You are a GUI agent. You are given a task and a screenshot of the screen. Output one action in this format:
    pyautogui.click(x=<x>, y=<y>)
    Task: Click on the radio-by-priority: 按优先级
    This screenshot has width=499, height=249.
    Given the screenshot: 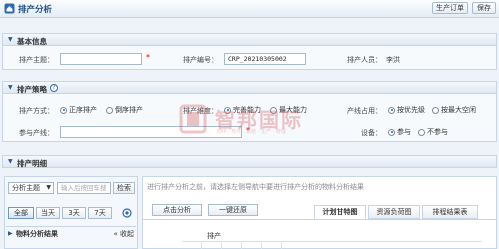 What is the action you would take?
    pyautogui.click(x=406, y=110)
    